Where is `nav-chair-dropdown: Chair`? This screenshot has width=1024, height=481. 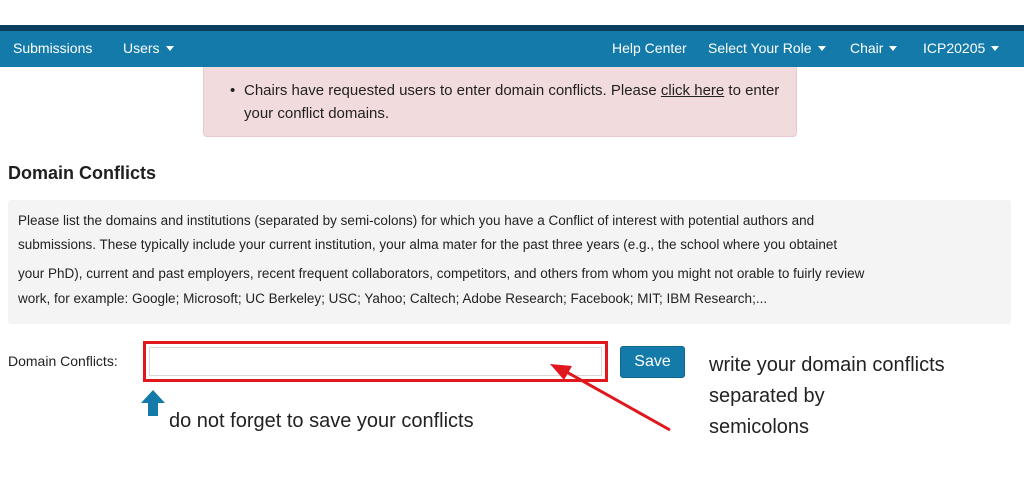
nav-chair-dropdown: Chair is located at coordinates (874, 48).